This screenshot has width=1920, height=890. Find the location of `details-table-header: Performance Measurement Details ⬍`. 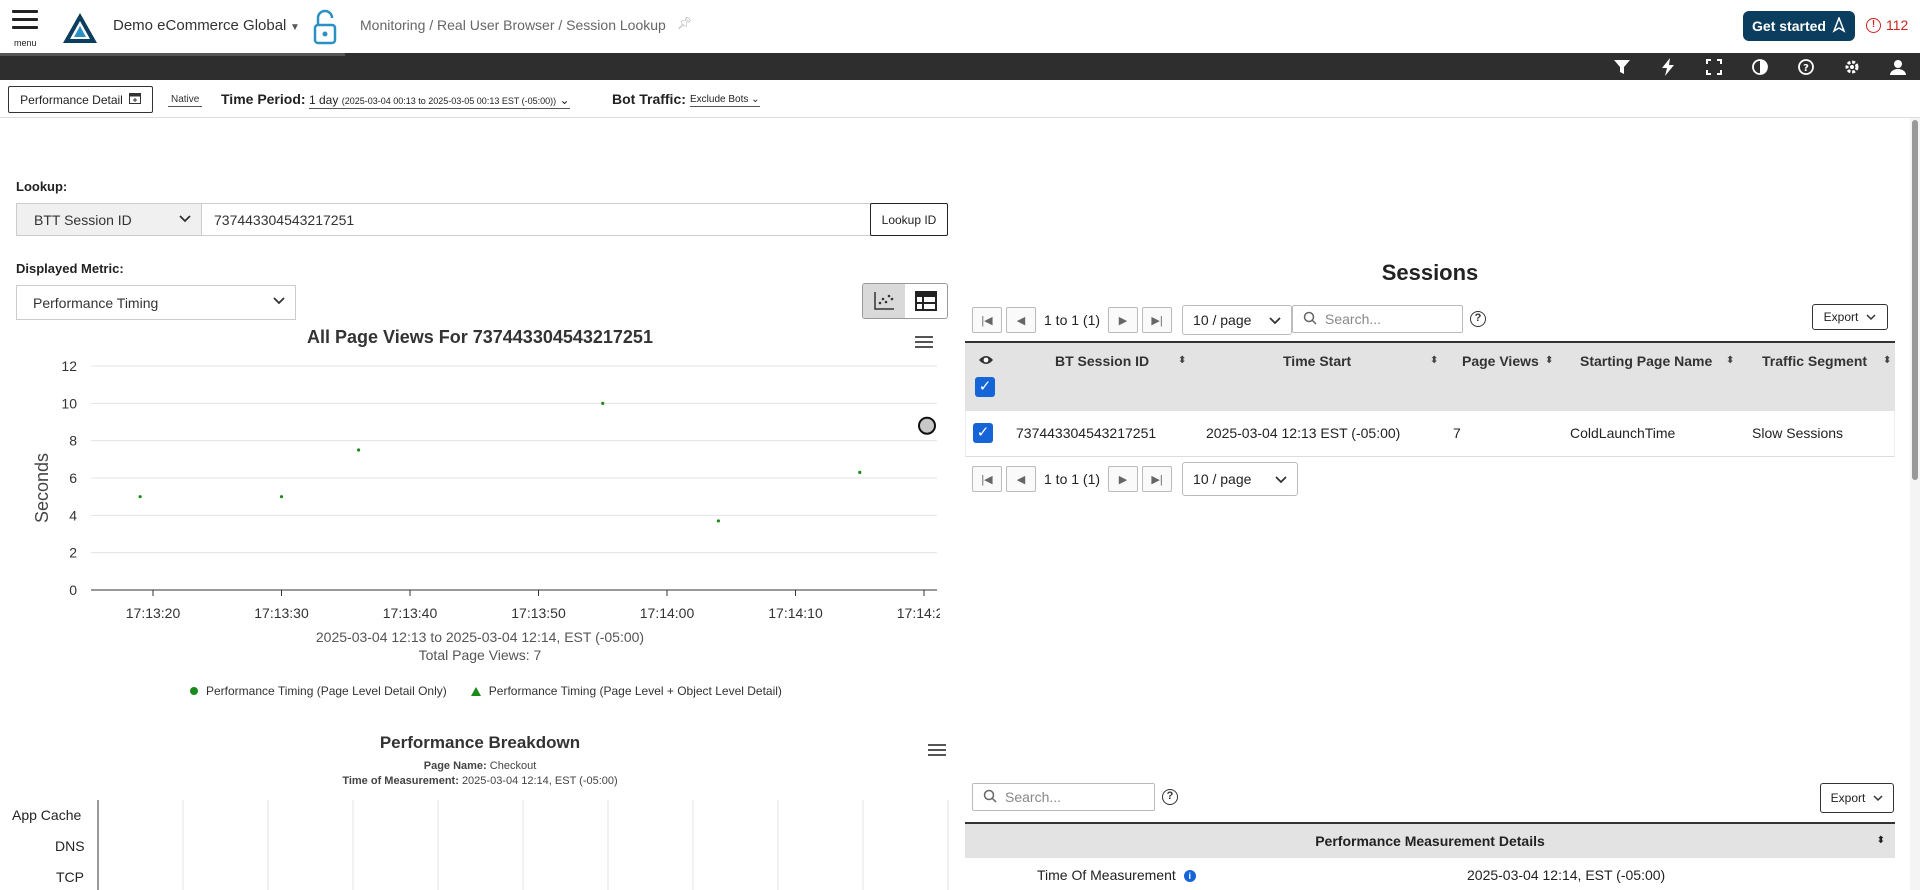

details-table-header: Performance Measurement Details ⬍ is located at coordinates (1430, 840).